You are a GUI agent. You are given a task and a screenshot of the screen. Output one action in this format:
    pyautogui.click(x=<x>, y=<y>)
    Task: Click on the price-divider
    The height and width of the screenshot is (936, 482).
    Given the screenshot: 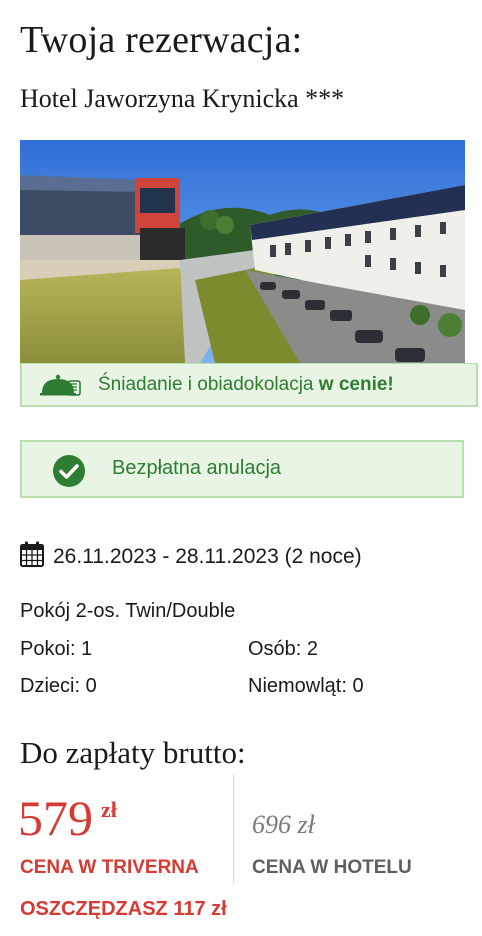 What is the action you would take?
    pyautogui.click(x=233, y=829)
    